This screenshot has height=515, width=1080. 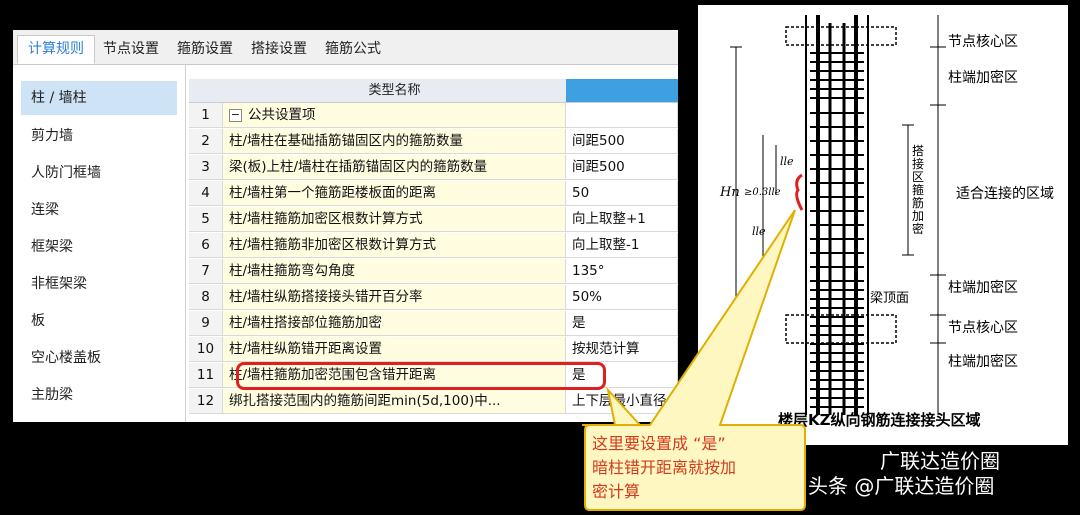 What do you see at coordinates (659, 443) in the screenshot?
I see `callout-line-1: 这里要设置成 “是”` at bounding box center [659, 443].